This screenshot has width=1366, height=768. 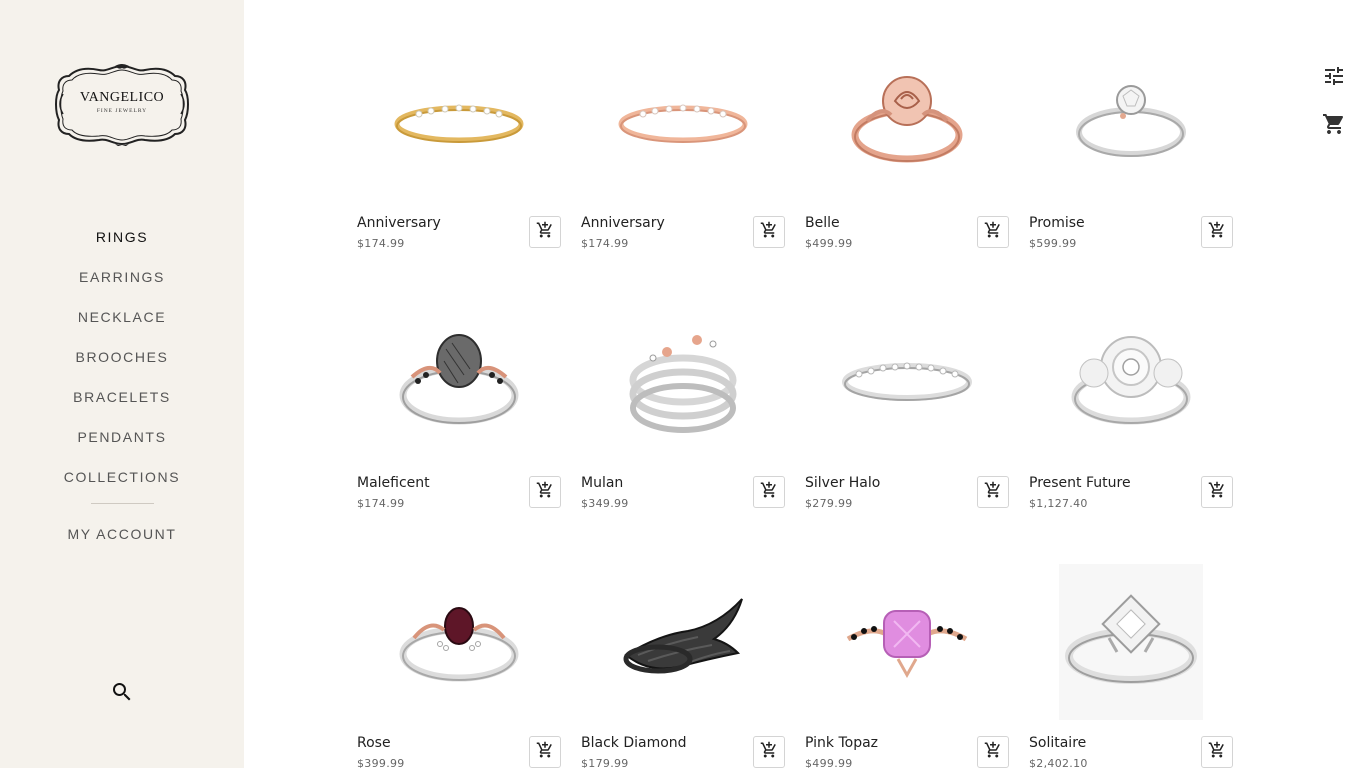 What do you see at coordinates (374, 743) in the screenshot?
I see `product-name: Rose` at bounding box center [374, 743].